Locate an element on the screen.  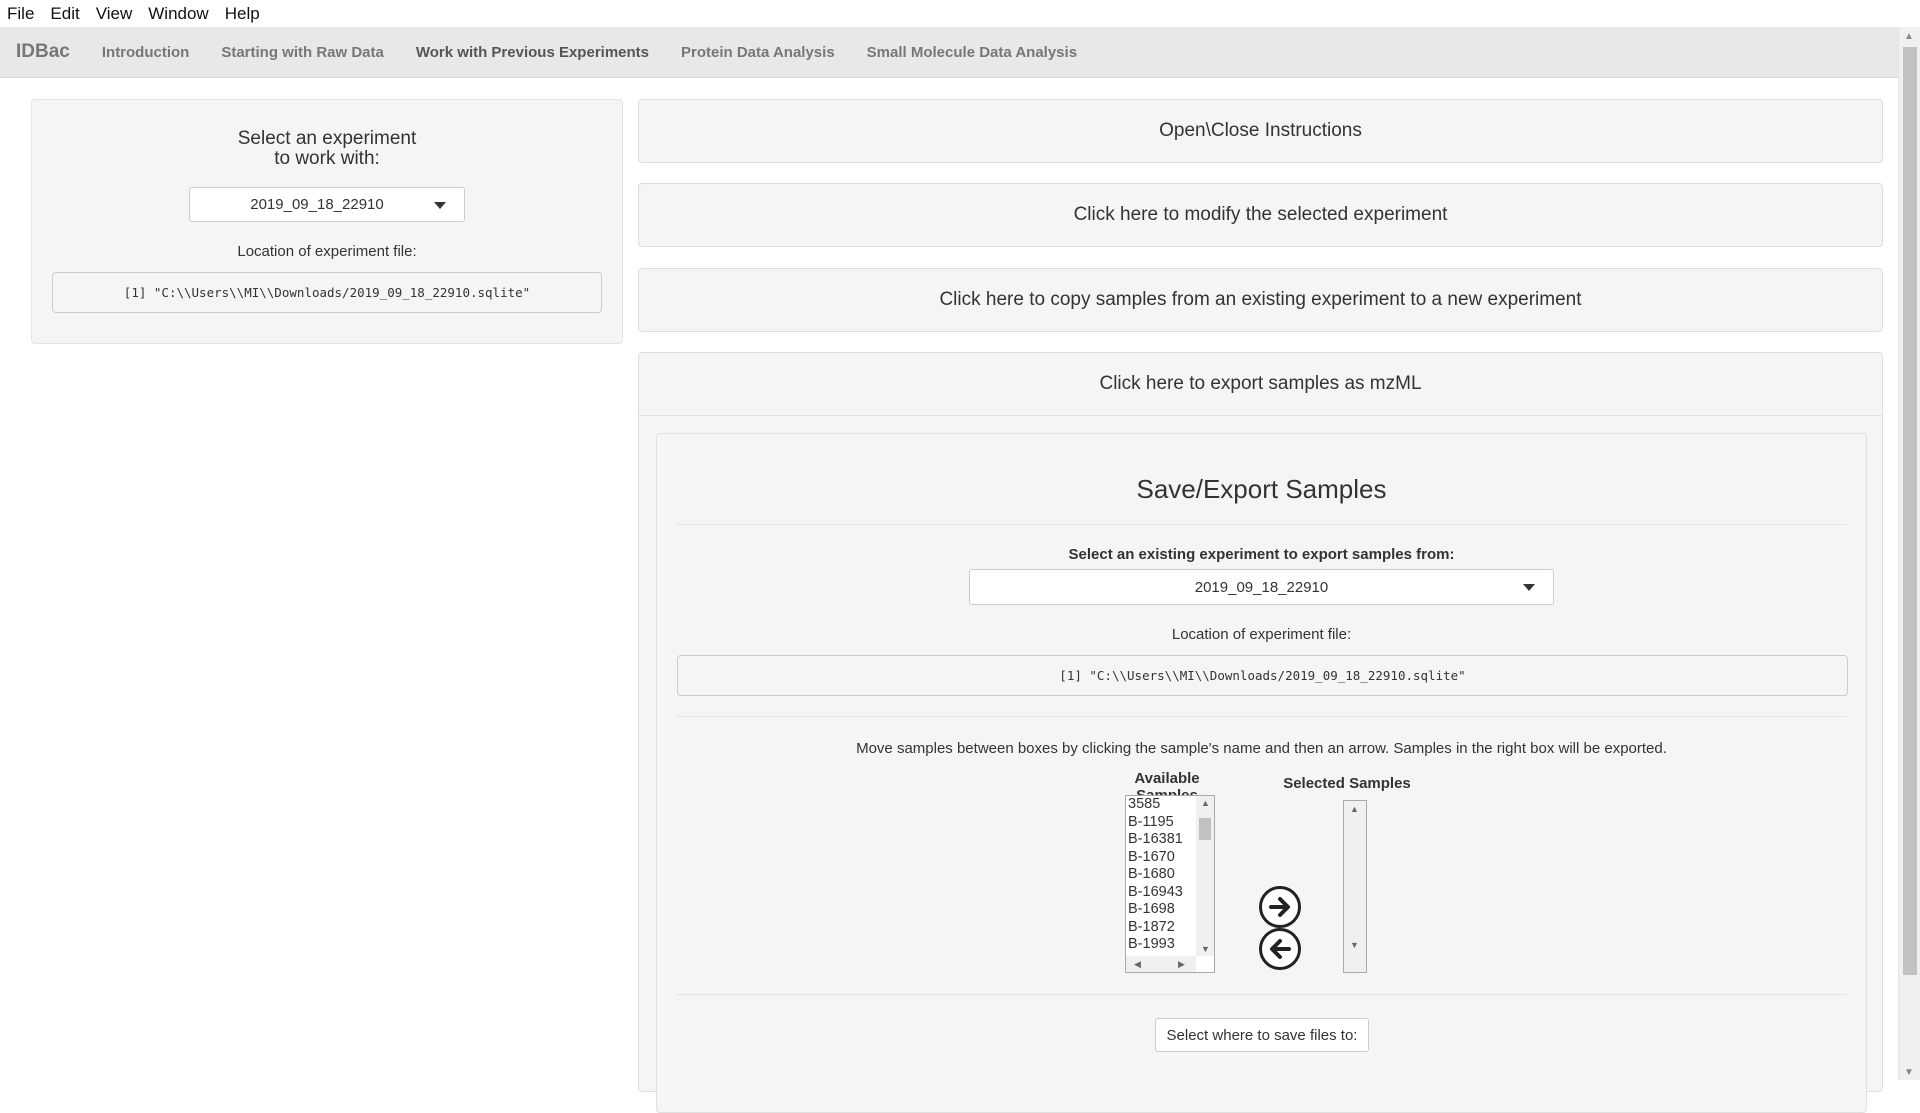
location-label: Location of experiment file: is located at coordinates (327, 251).